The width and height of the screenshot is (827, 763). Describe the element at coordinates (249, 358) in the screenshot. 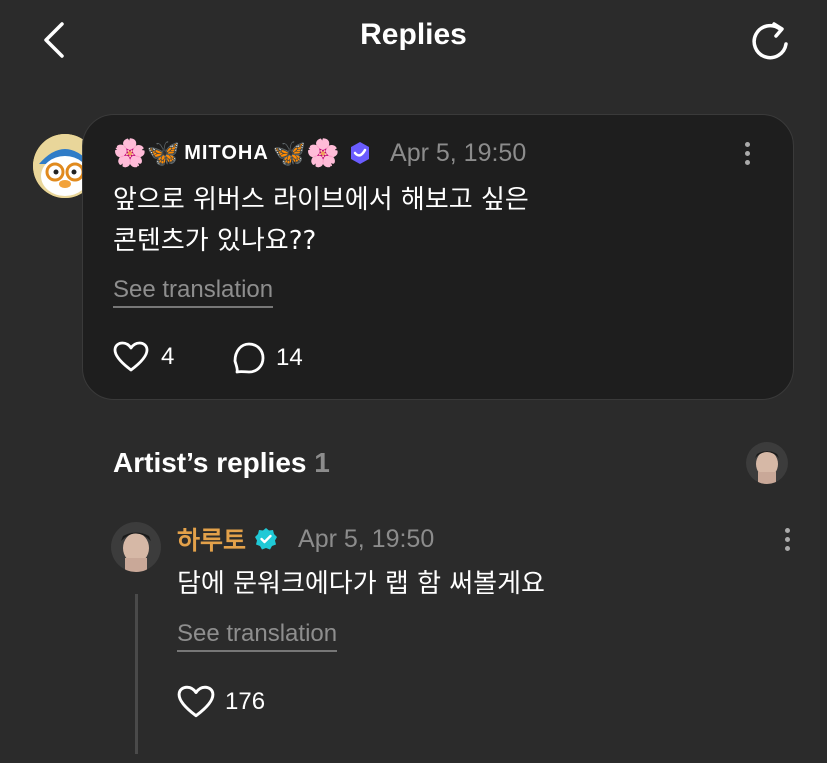

I see `speech-bubble-icon` at that location.